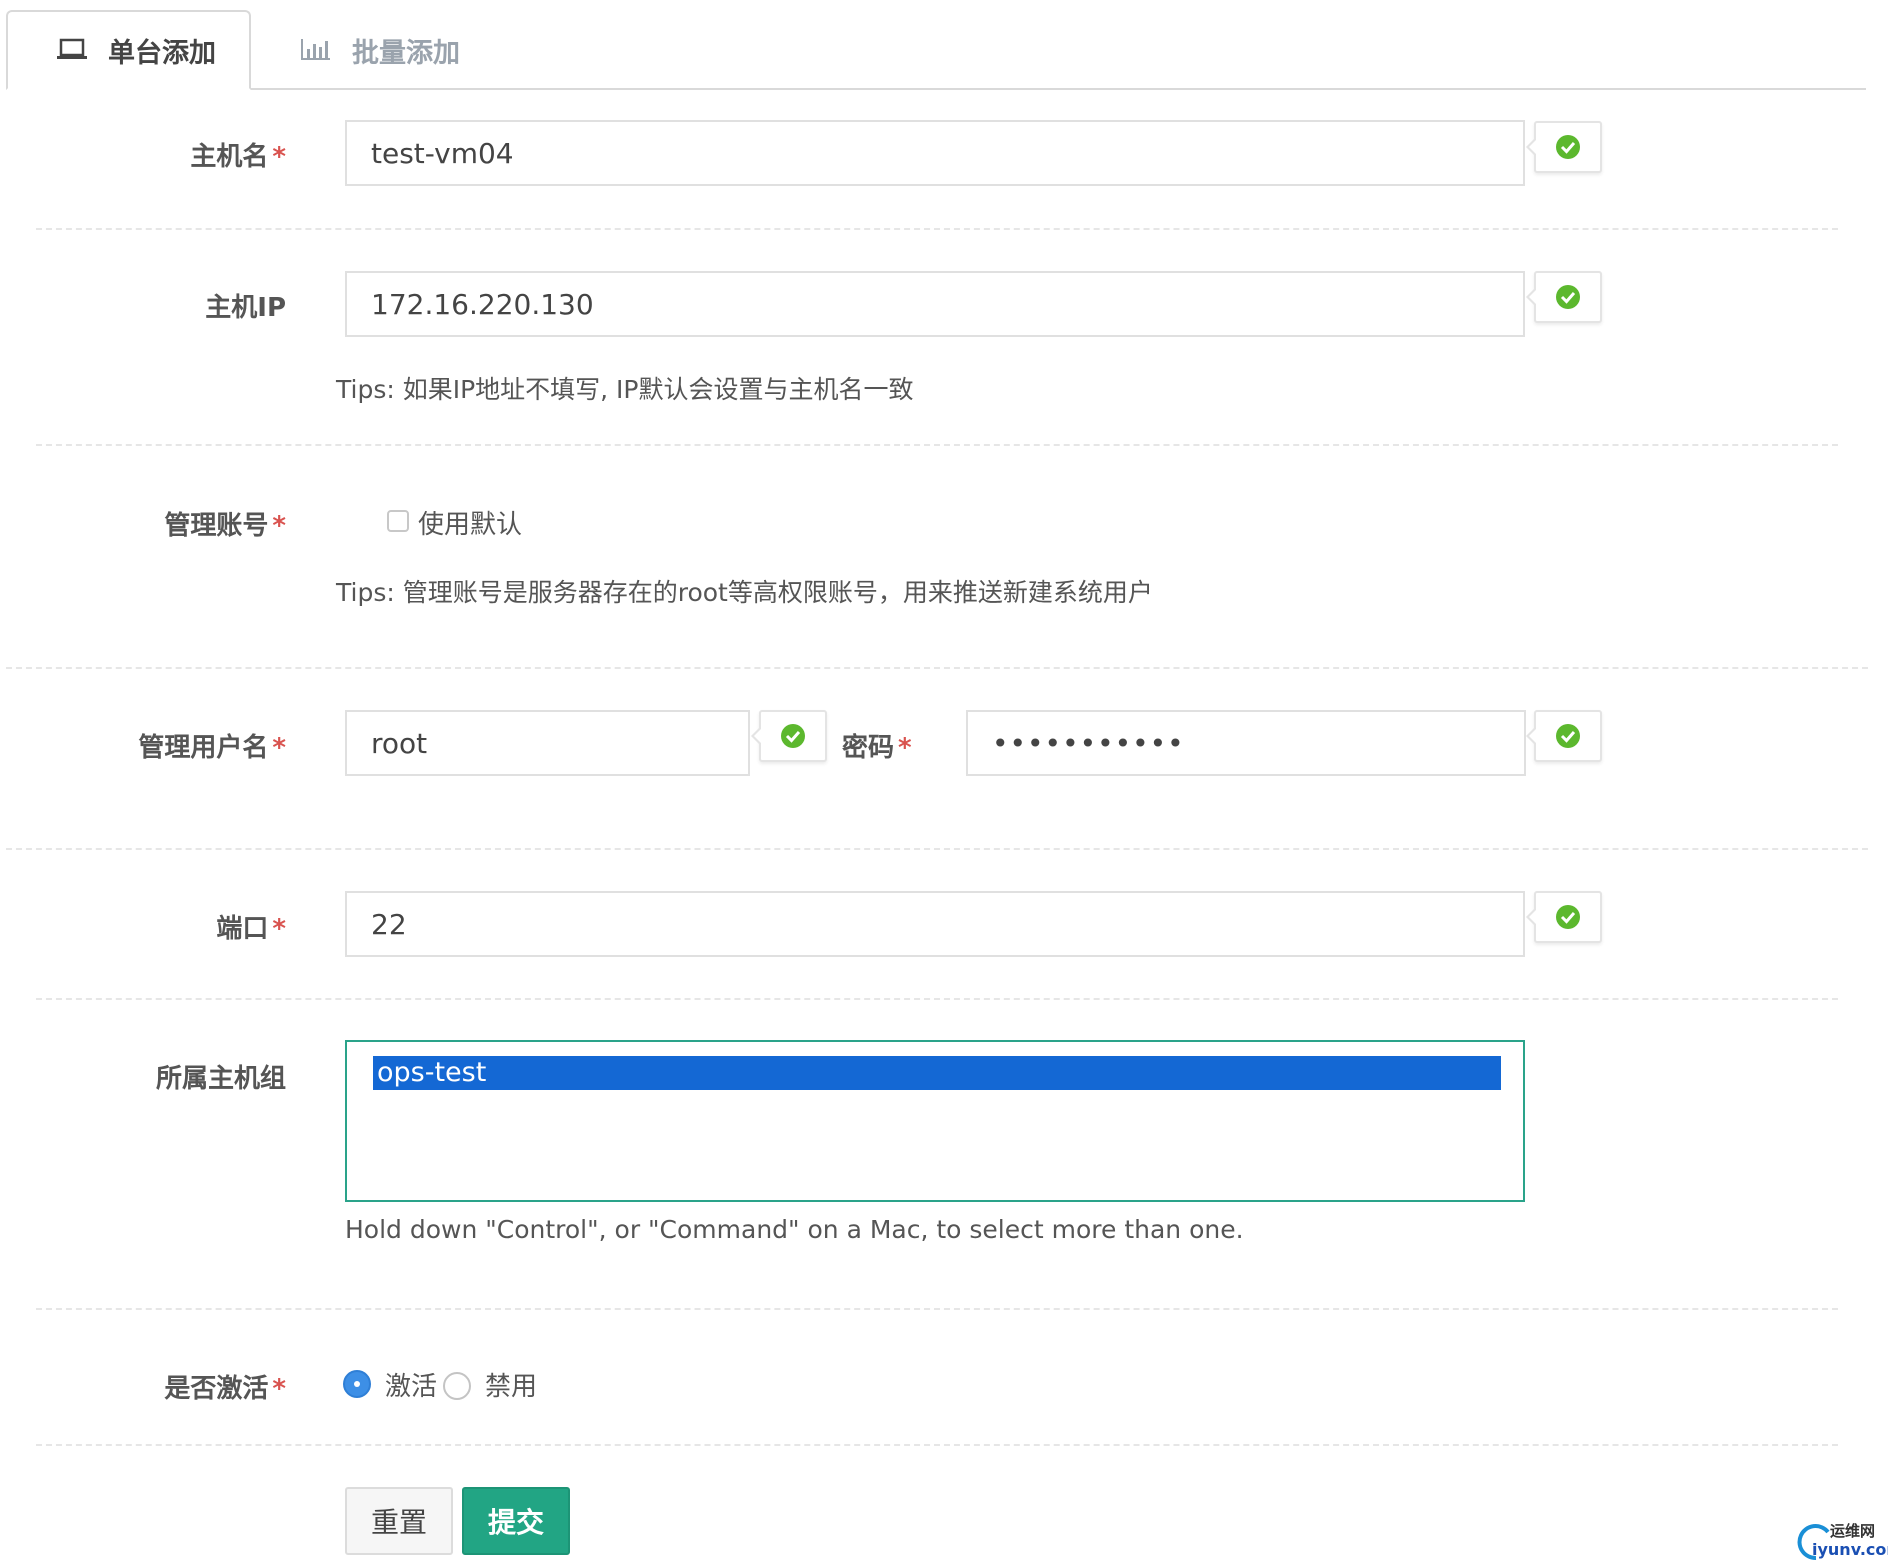 The width and height of the screenshot is (1888, 1562). I want to click on use-default-label: 使用默认, so click(470, 522).